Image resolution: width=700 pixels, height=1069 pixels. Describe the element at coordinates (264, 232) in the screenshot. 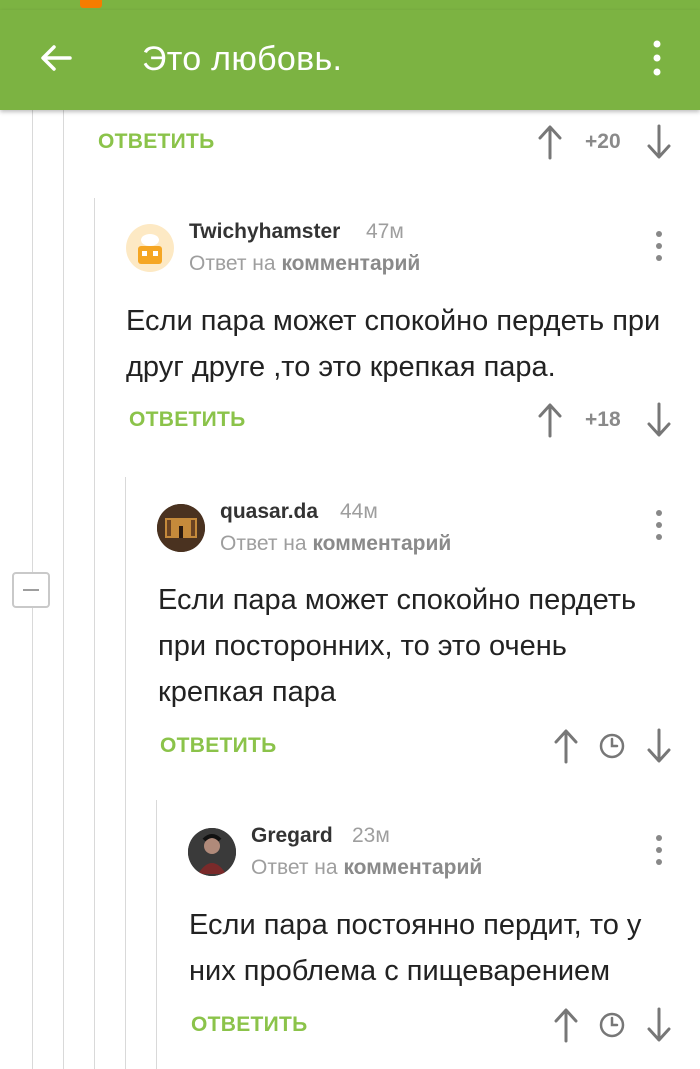

I see `comment-author: Twichyhamster` at that location.